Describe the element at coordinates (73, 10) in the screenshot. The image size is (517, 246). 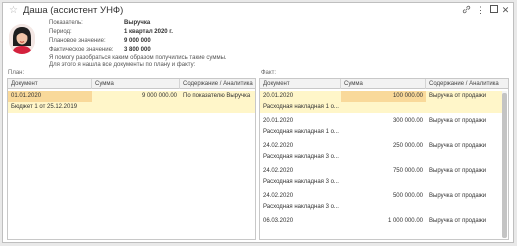
I see `window-title: Даша (ассистент УНФ)` at that location.